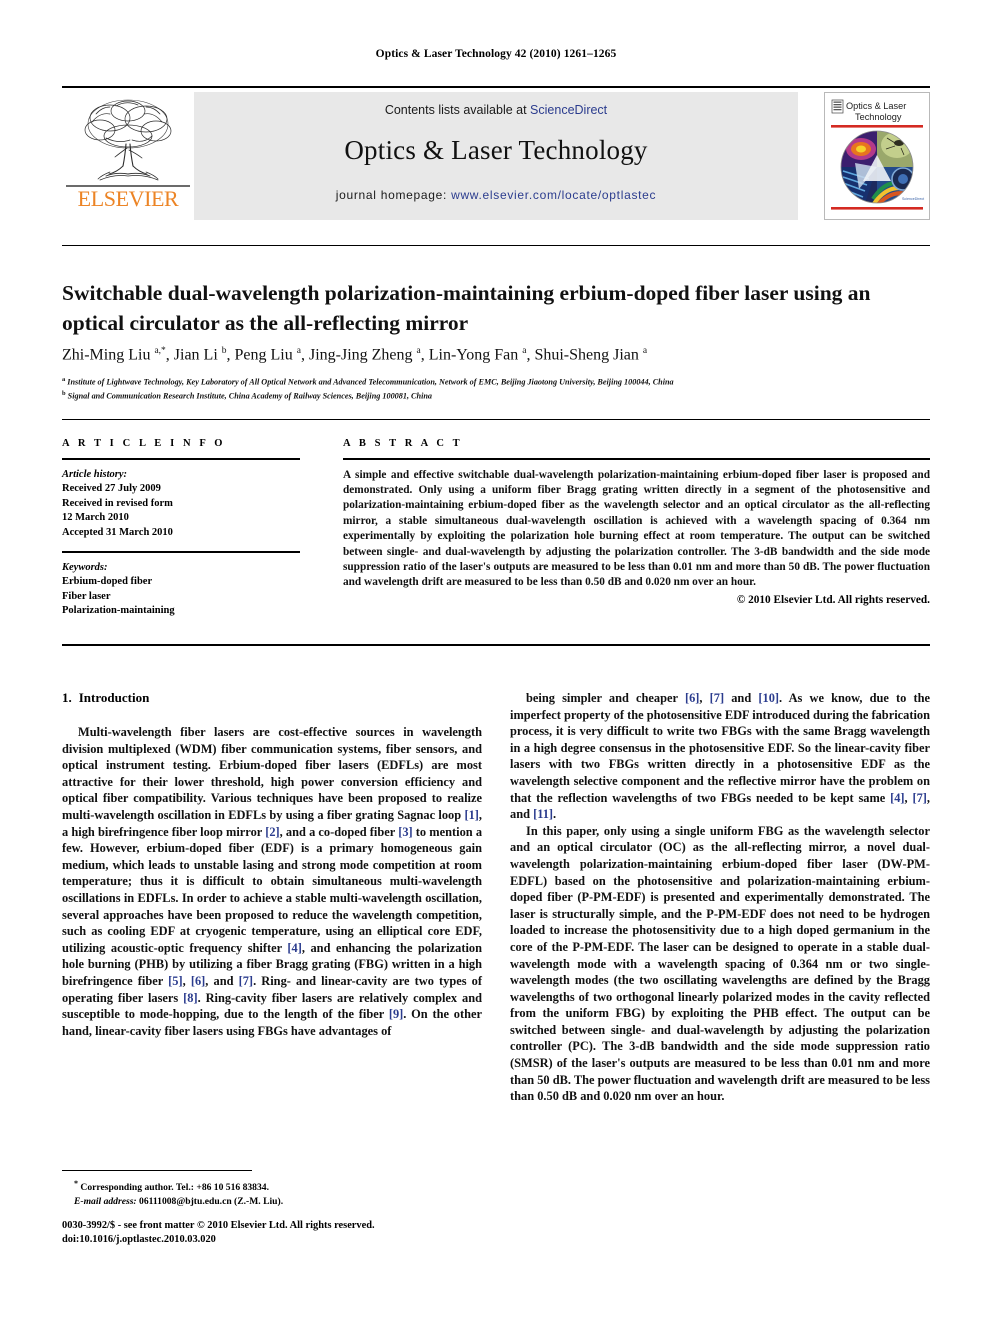  I want to click on journal-title: Optics & Laser Technology, so click(496, 150).